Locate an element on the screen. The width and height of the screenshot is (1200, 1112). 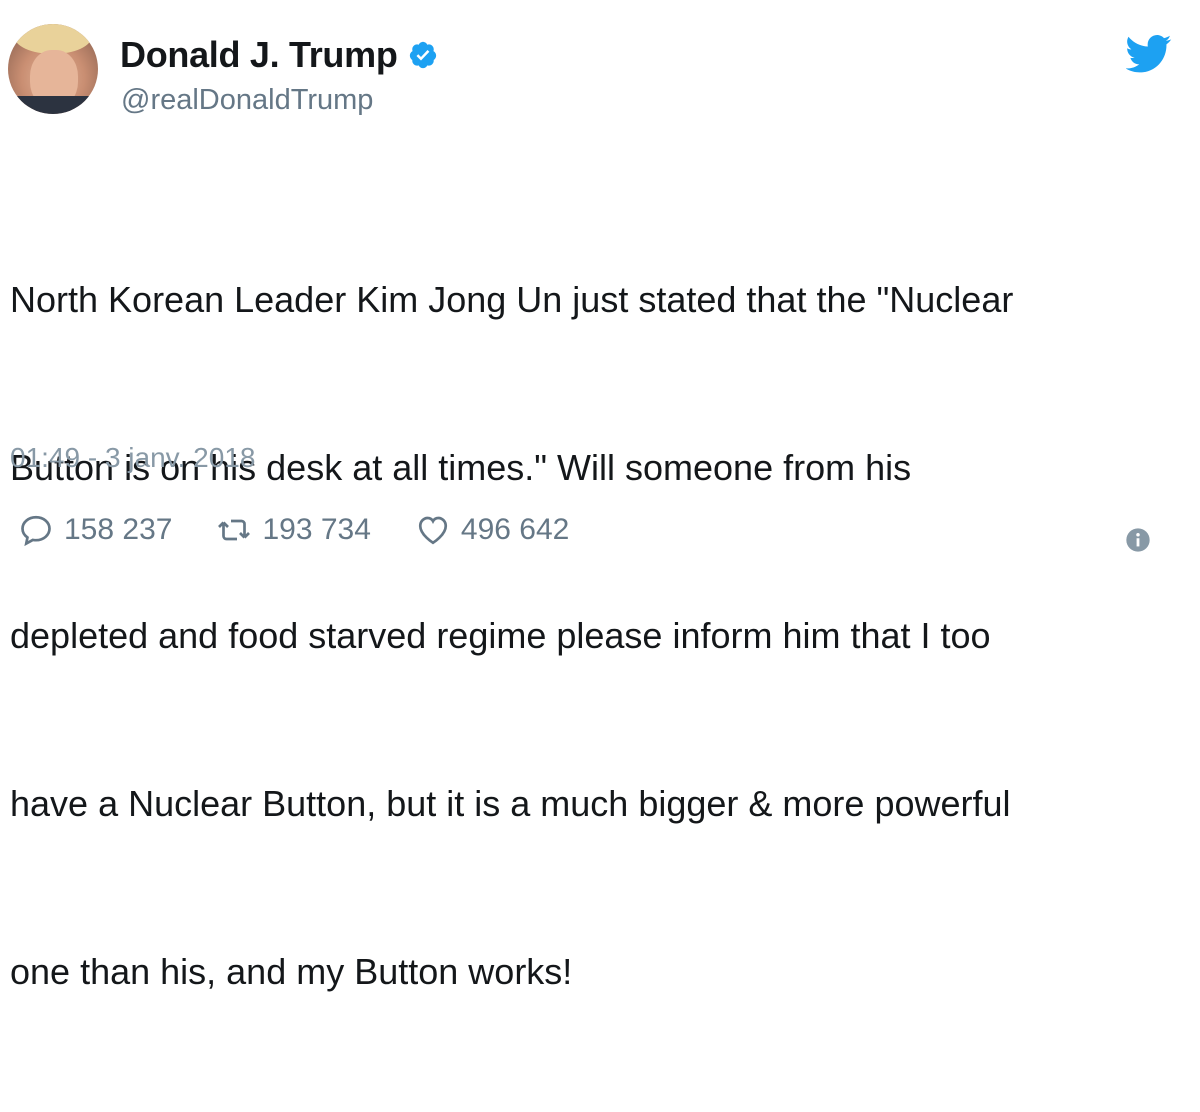
retweet-count: 193 734 is located at coordinates (316, 529).